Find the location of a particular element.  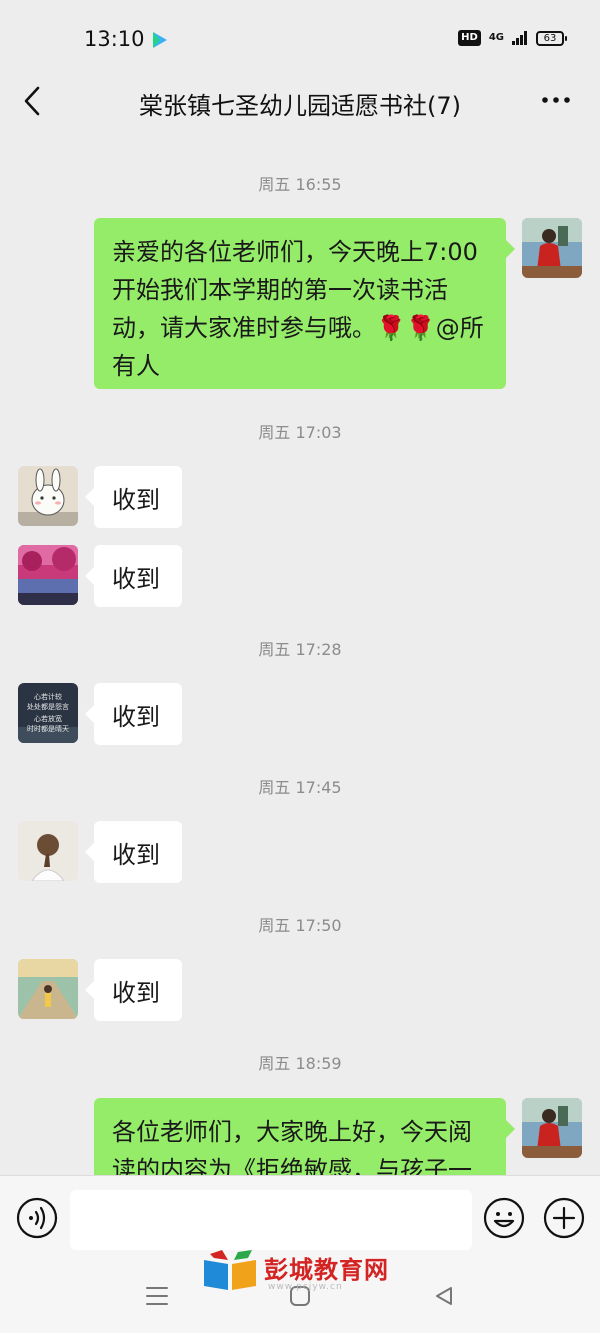

watermark-url: www.pcjyw.cn is located at coordinates (305, 1287).